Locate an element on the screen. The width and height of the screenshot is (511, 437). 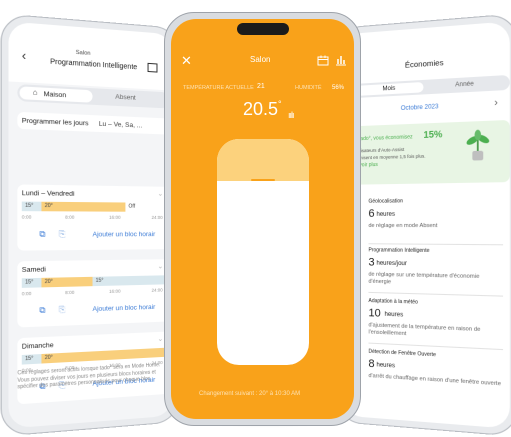
heating-icon: ıılı is located at coordinates (291, 115).